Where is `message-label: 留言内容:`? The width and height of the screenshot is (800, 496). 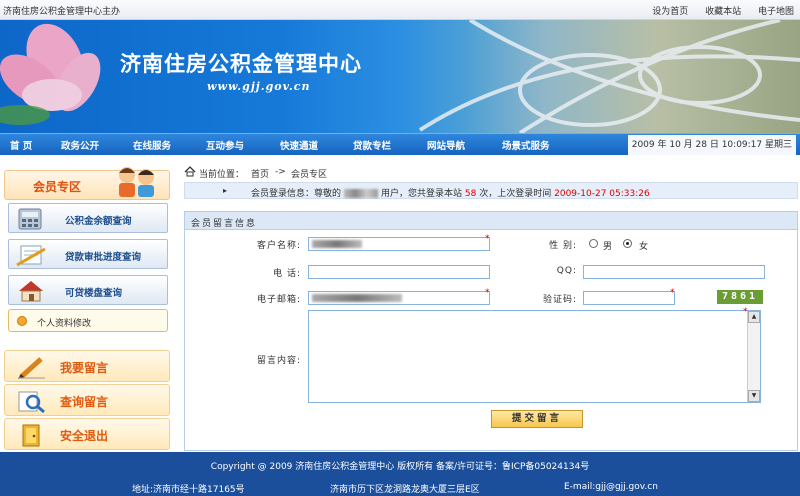
message-label: 留言内容: is located at coordinates (278, 361).